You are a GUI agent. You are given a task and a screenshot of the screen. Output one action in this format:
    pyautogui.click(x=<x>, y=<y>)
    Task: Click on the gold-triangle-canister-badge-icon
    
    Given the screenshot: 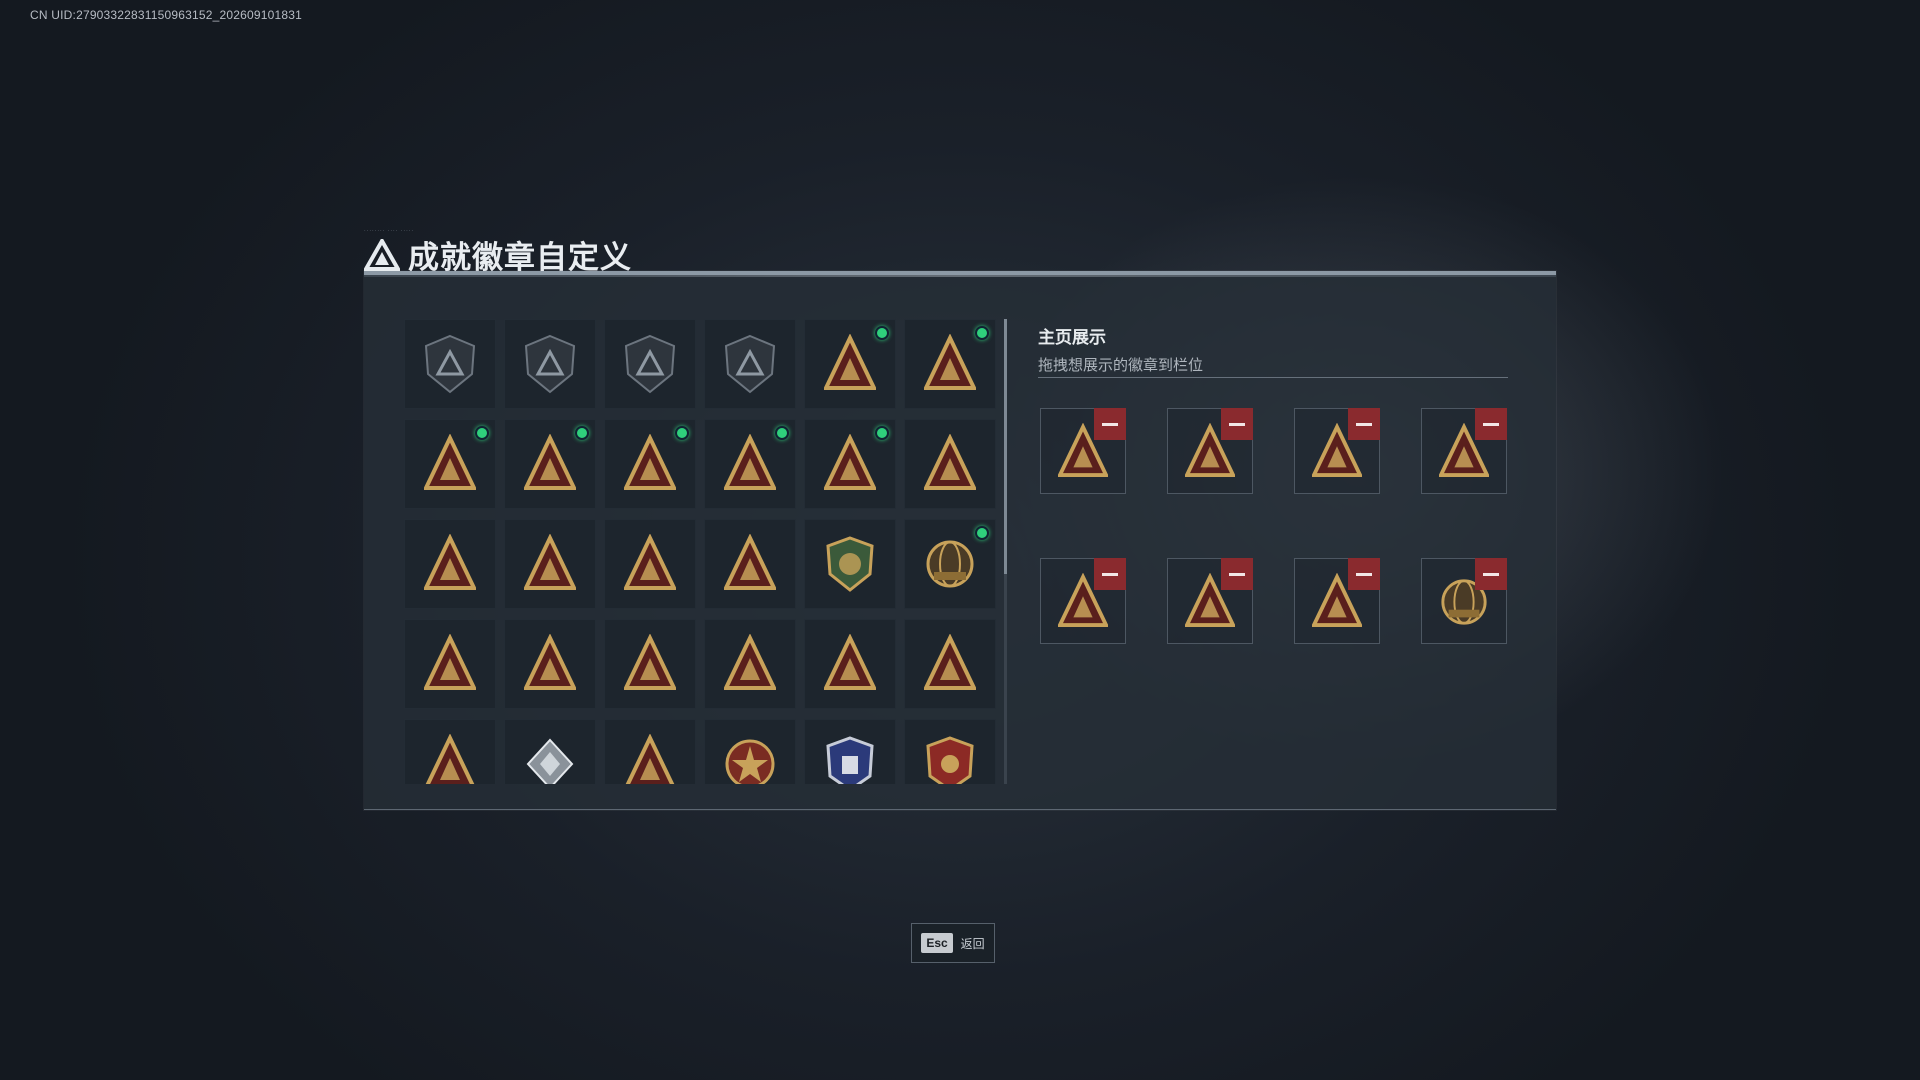 What is the action you would take?
    pyautogui.click(x=550, y=662)
    